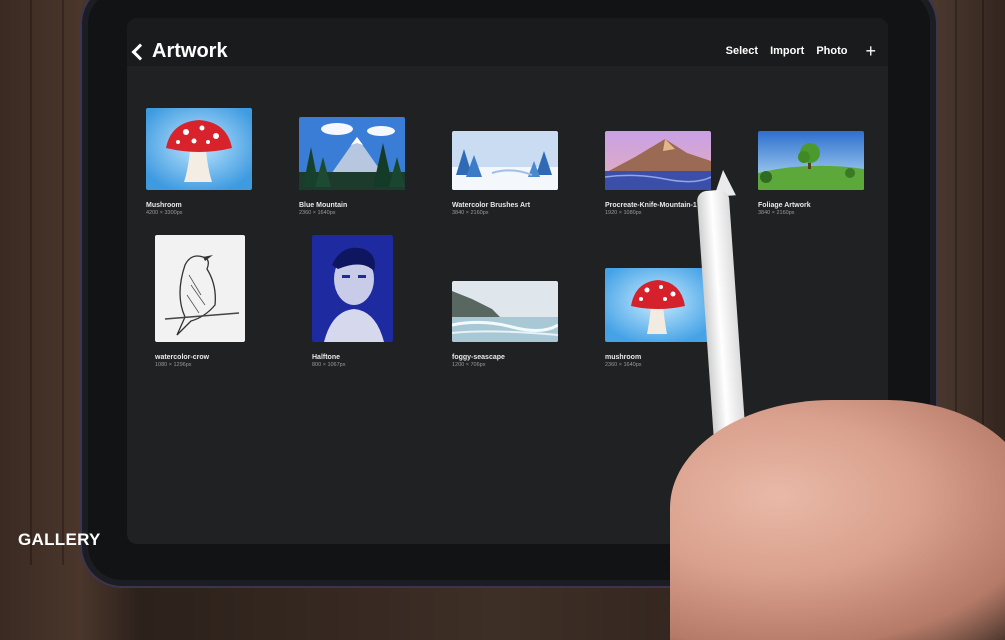 The image size is (1005, 640). I want to click on artwork-name: Halftone, so click(326, 357).